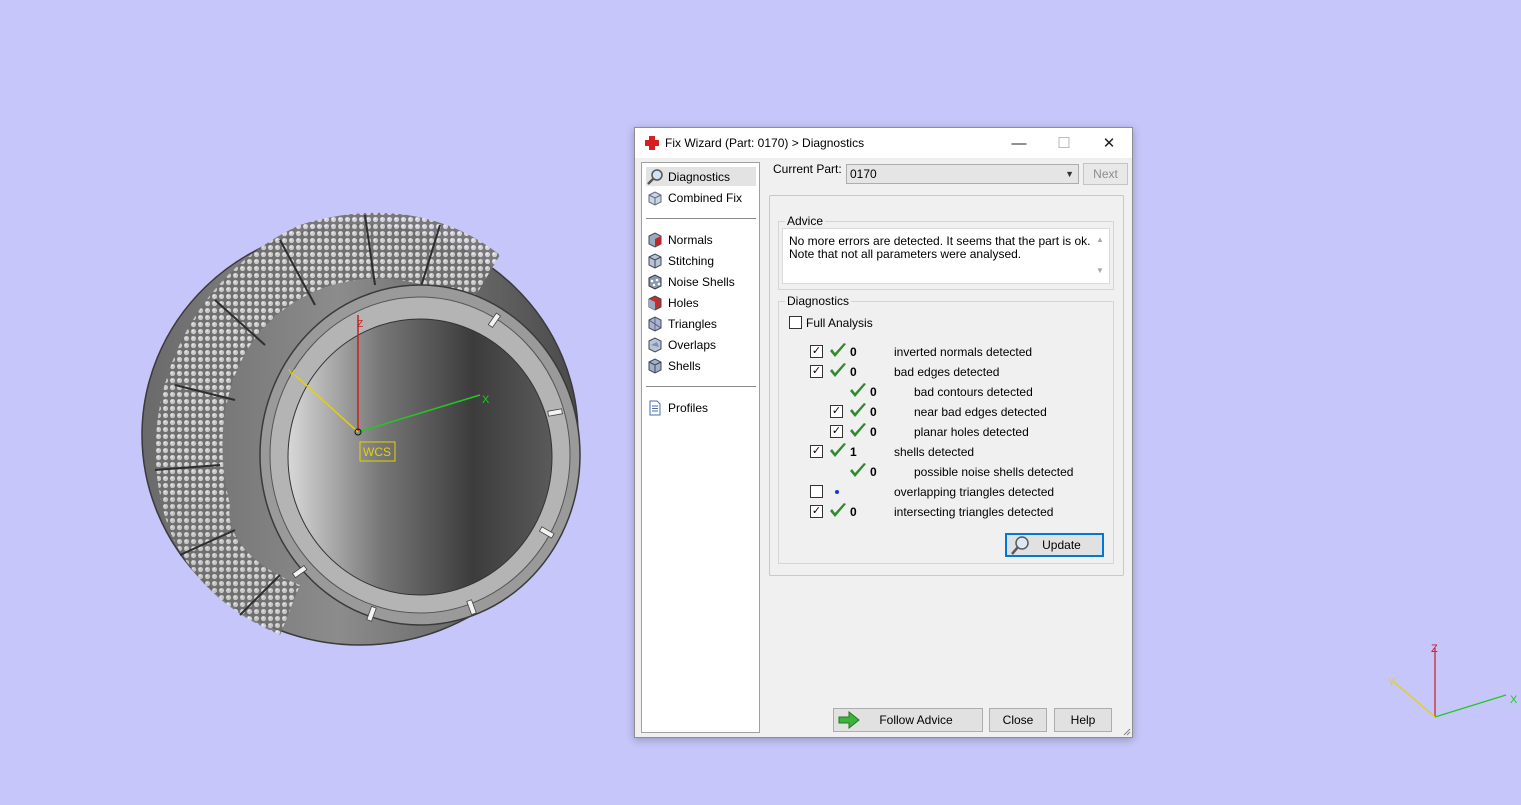  What do you see at coordinates (360, 324) in the screenshot?
I see `axis-z-label: Z` at bounding box center [360, 324].